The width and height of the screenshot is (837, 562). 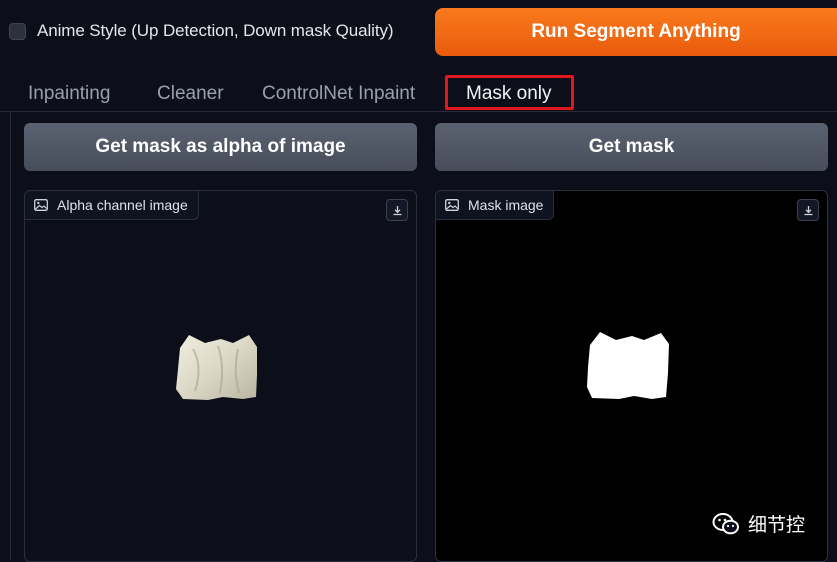 What do you see at coordinates (220, 147) in the screenshot?
I see `get-mask-as-alpha-button: Get mask as alpha of image` at bounding box center [220, 147].